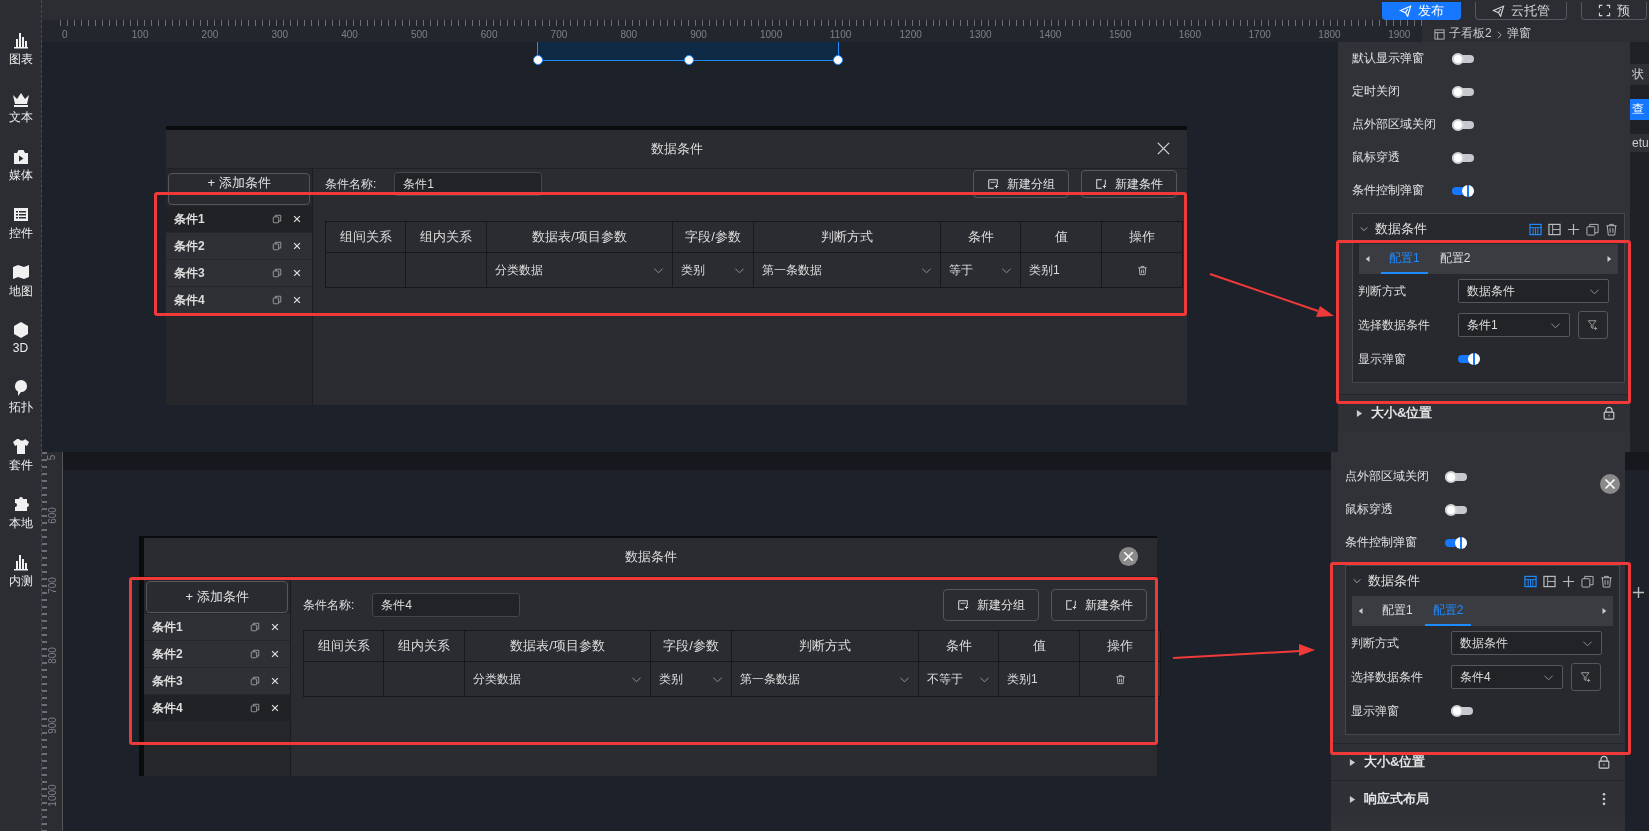 Image resolution: width=1649 pixels, height=831 pixels. What do you see at coordinates (20, 407) in the screenshot?
I see `sidebar-item: 拓扑` at bounding box center [20, 407].